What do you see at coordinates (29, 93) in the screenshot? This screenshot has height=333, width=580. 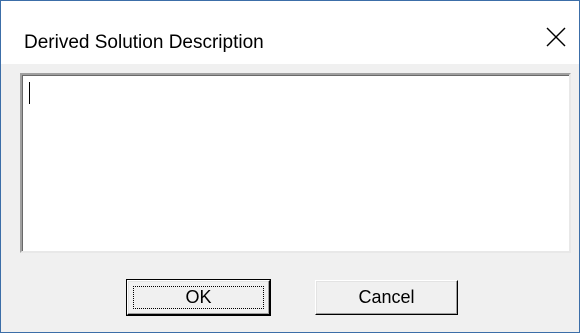 I see `text-caret` at bounding box center [29, 93].